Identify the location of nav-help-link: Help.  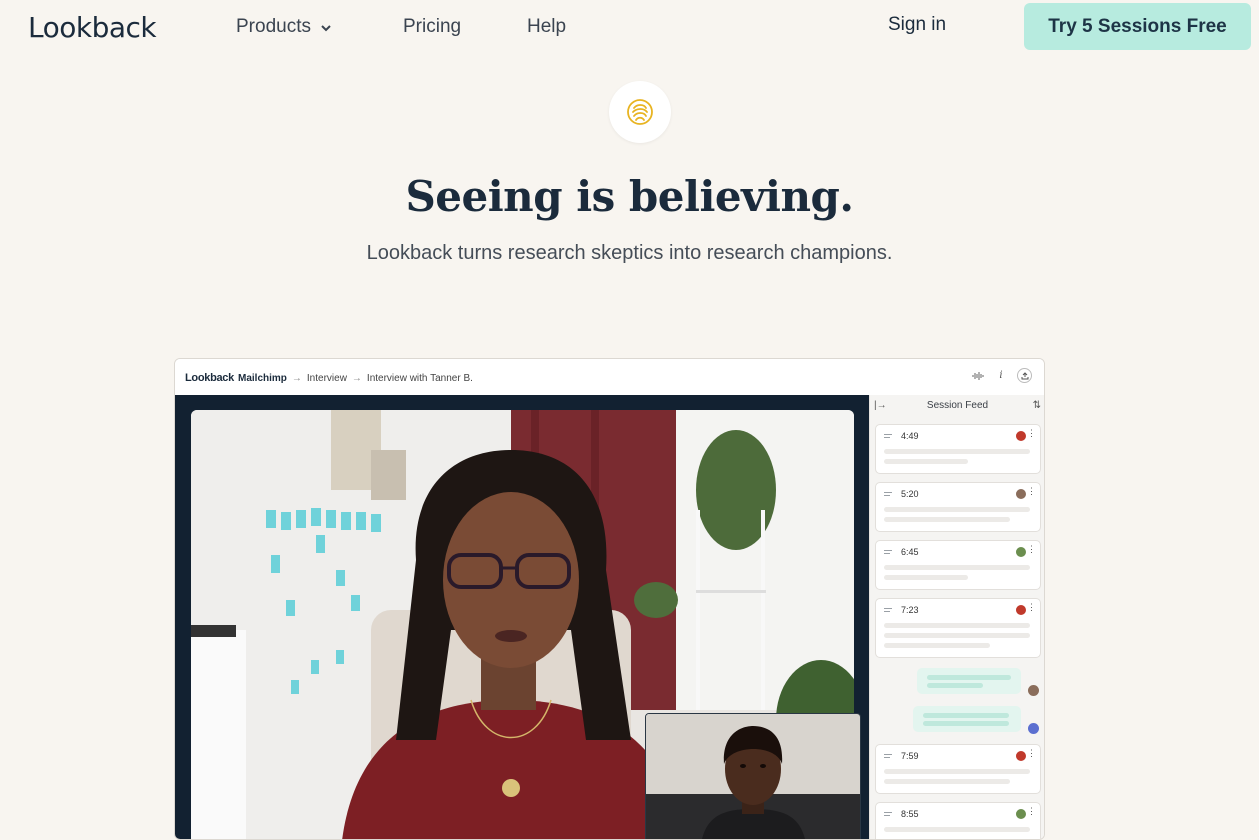
(546, 27).